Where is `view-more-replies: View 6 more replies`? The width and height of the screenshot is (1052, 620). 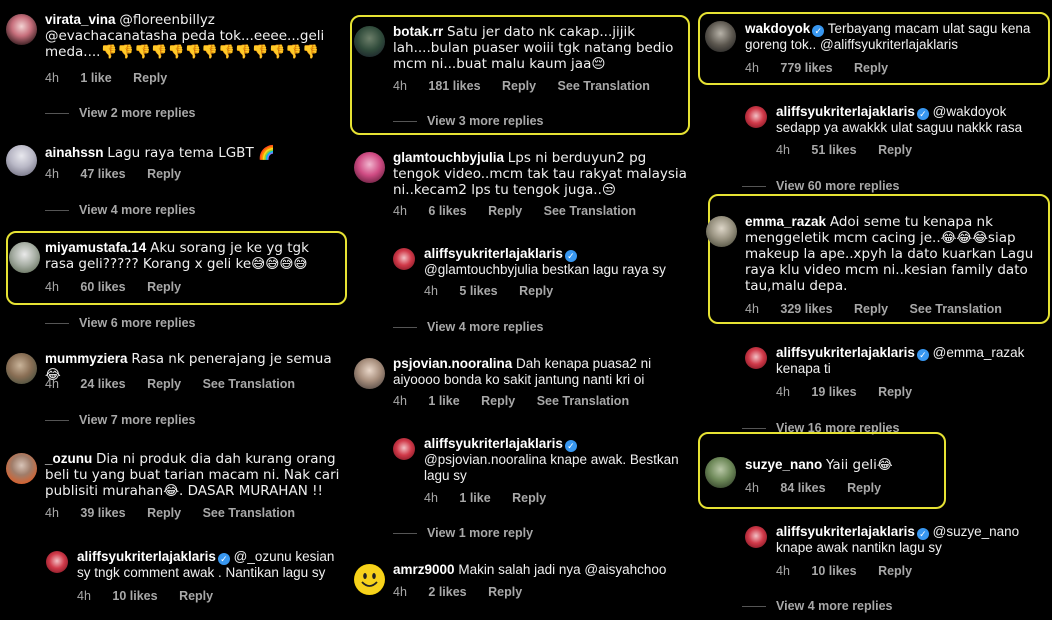 view-more-replies: View 6 more replies is located at coordinates (120, 323).